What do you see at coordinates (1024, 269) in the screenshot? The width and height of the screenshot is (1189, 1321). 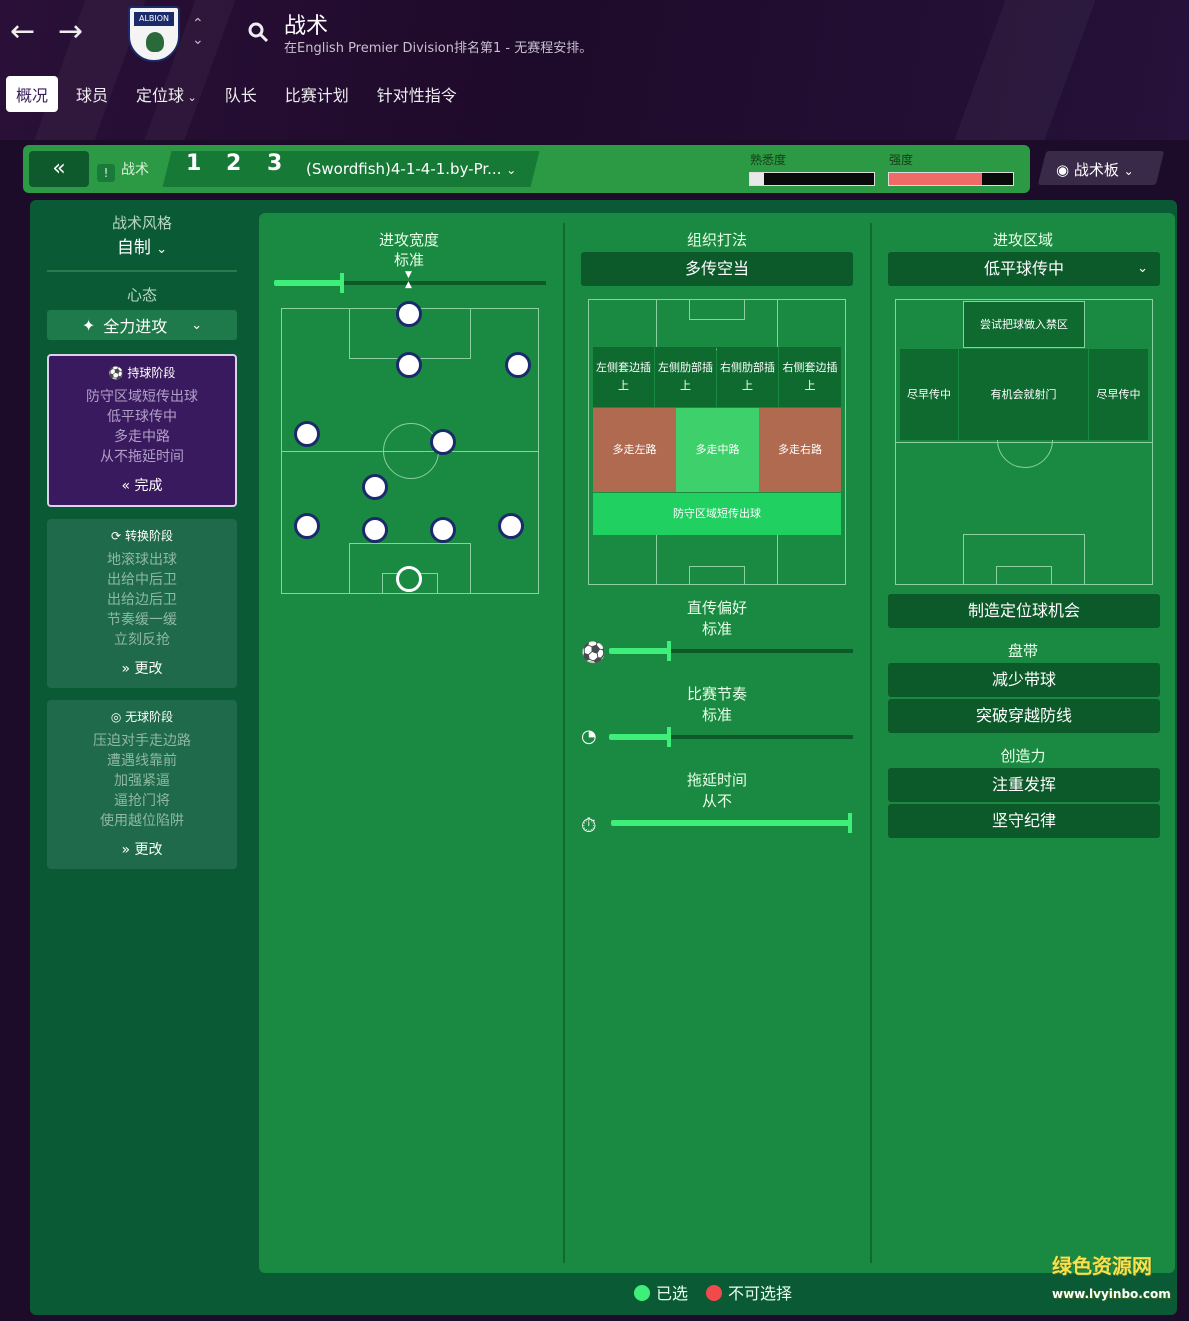 I see `crossing-dropdown: 低平球传中 ⌄` at bounding box center [1024, 269].